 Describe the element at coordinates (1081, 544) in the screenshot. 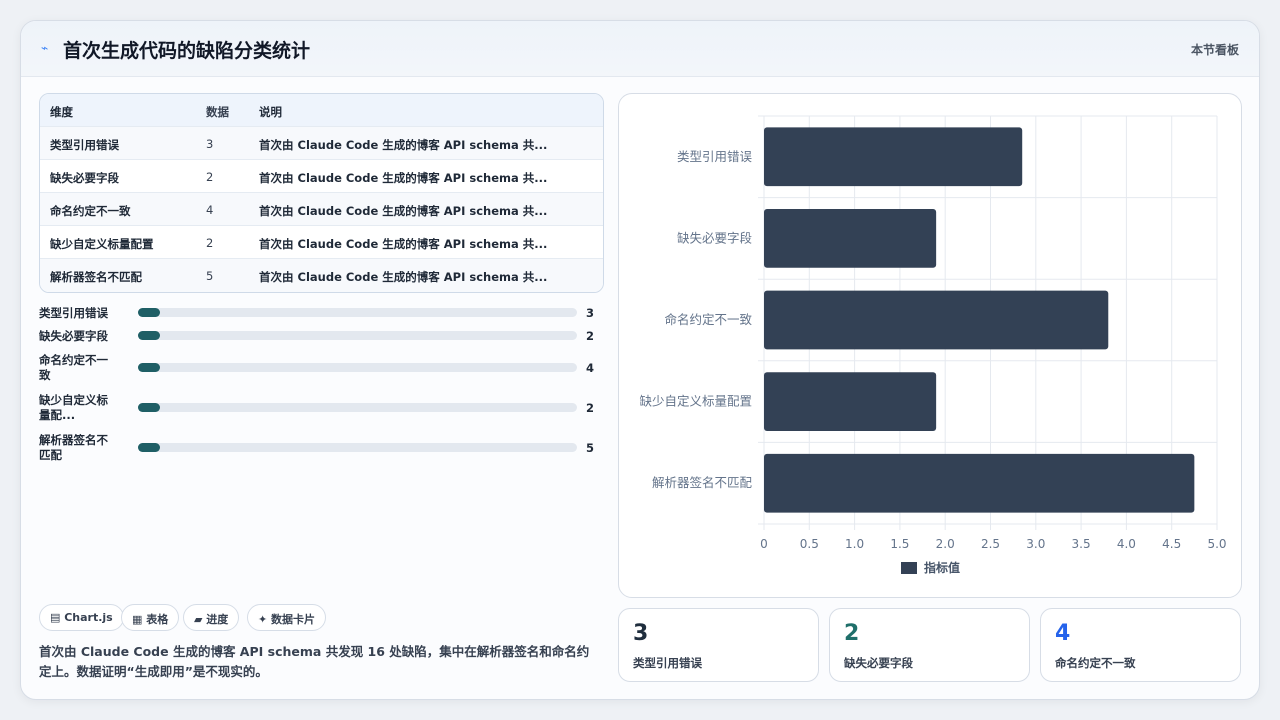

I see `x-tick-label: 3.5` at that location.